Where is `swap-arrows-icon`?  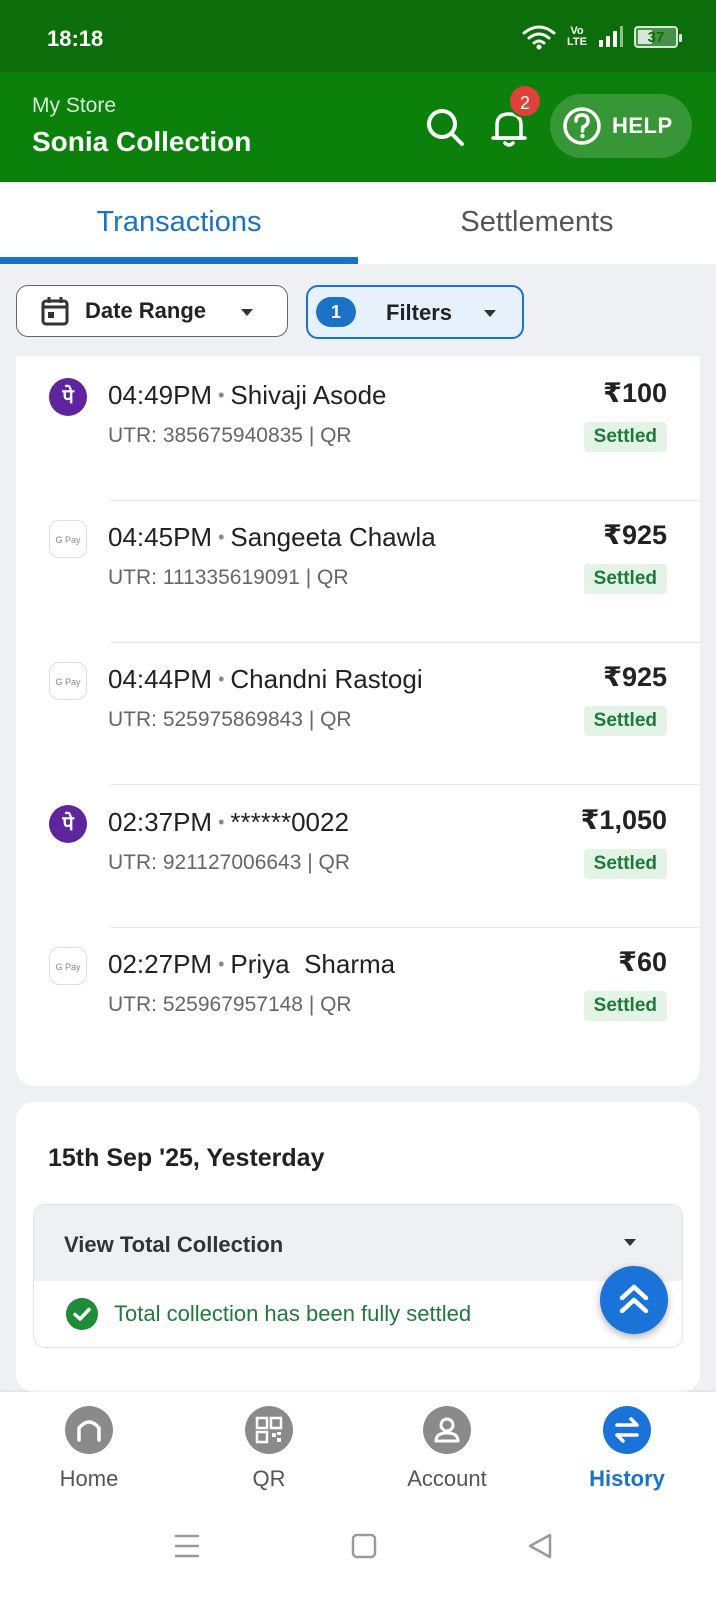
swap-arrows-icon is located at coordinates (627, 1430).